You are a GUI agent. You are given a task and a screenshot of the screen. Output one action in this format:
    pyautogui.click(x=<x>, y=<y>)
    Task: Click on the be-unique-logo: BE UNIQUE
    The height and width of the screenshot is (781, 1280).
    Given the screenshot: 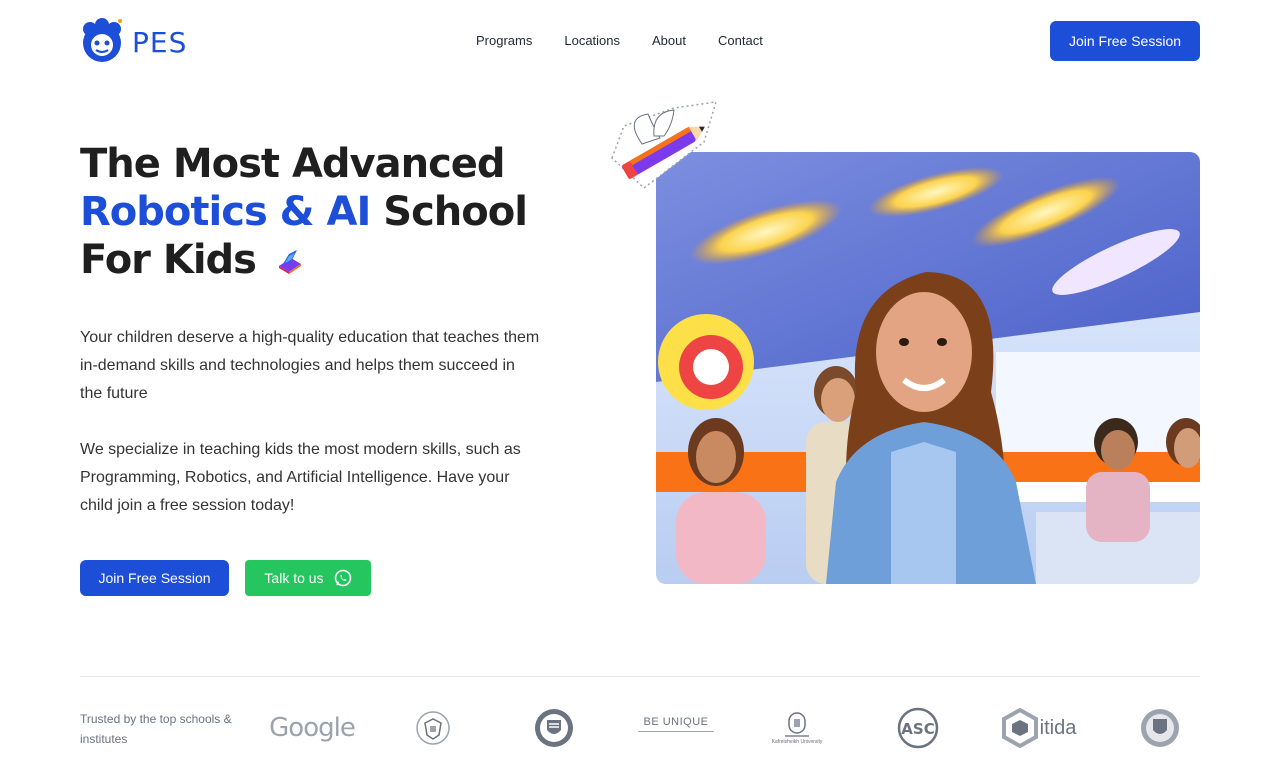 What is the action you would take?
    pyautogui.click(x=676, y=728)
    